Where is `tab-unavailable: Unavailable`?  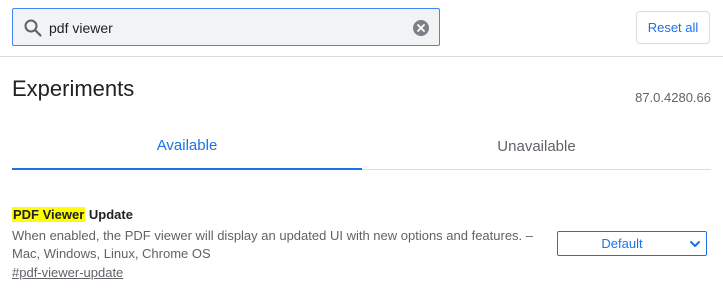
tab-unavailable: Unavailable is located at coordinates (536, 147).